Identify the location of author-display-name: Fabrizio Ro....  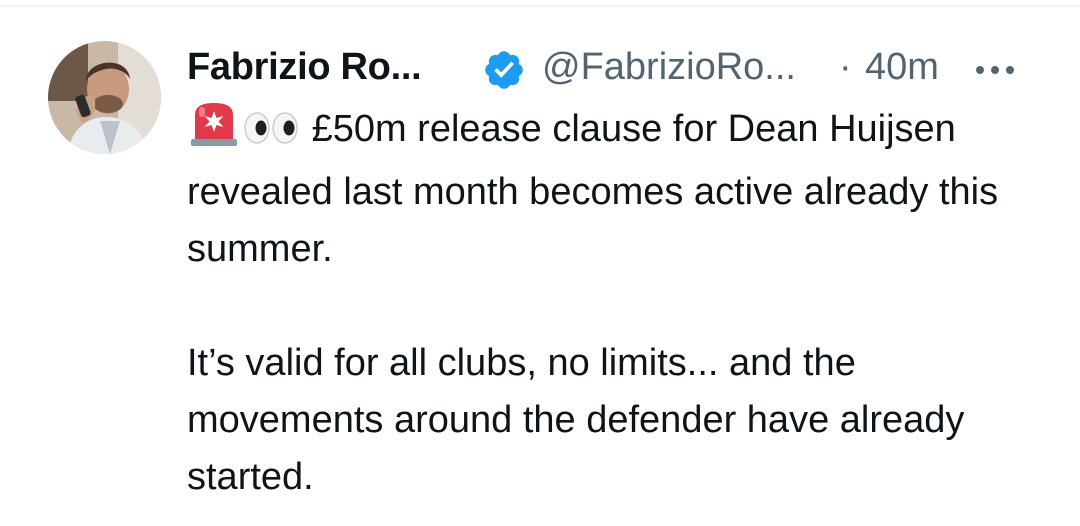
(304, 67).